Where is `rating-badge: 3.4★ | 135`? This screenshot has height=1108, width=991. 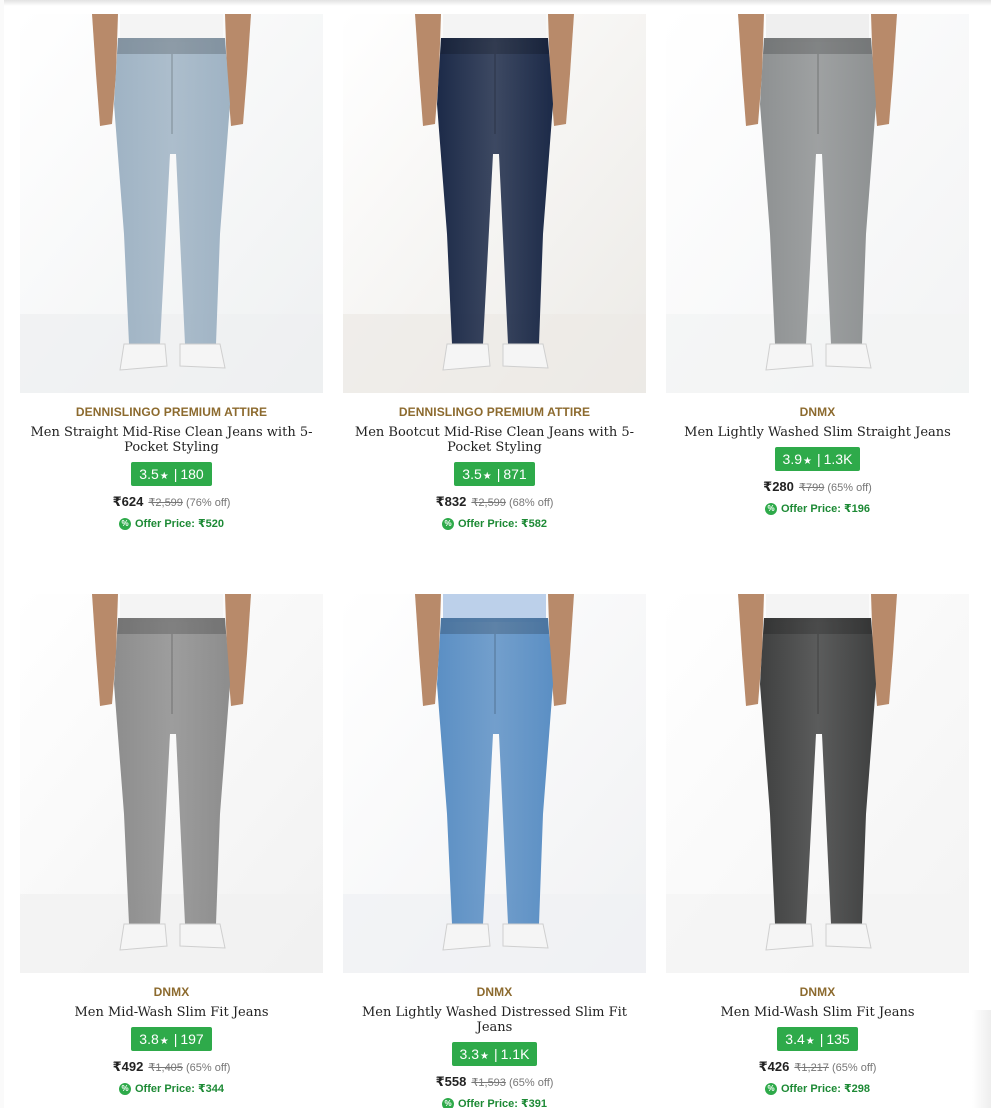
rating-badge: 3.4★ | 135 is located at coordinates (817, 1039).